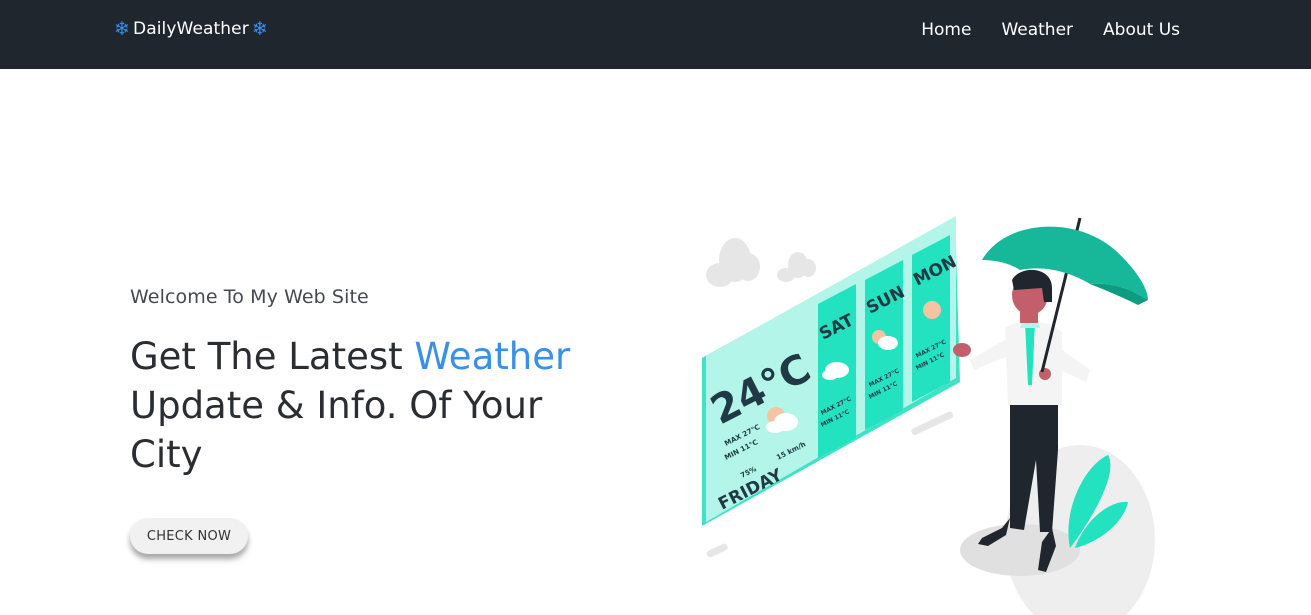 This screenshot has height=615, width=1311. I want to click on nav-home-link: Home, so click(946, 30).